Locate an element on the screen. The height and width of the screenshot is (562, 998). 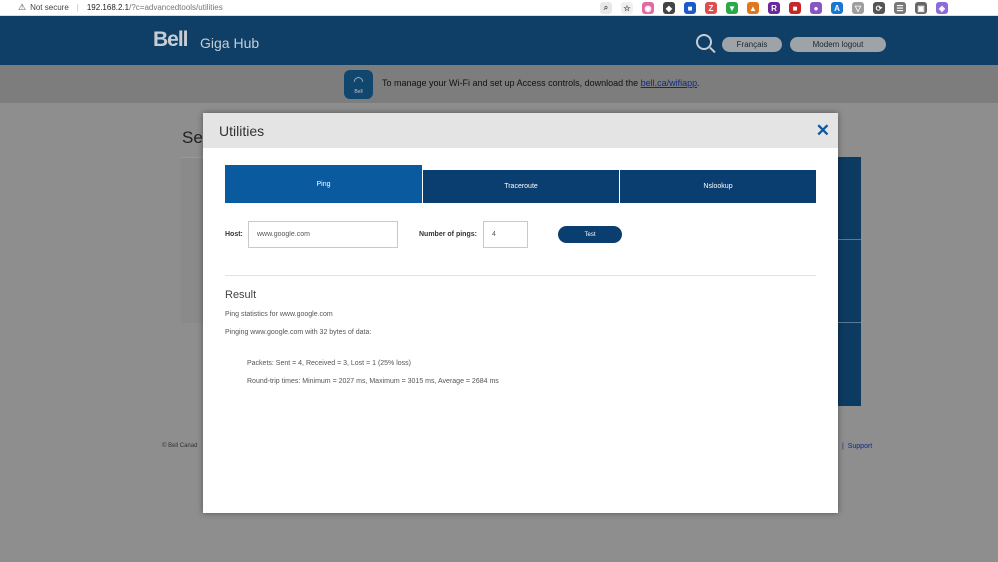
url-path: /?c=advancedtools/utilities is located at coordinates (176, 7).